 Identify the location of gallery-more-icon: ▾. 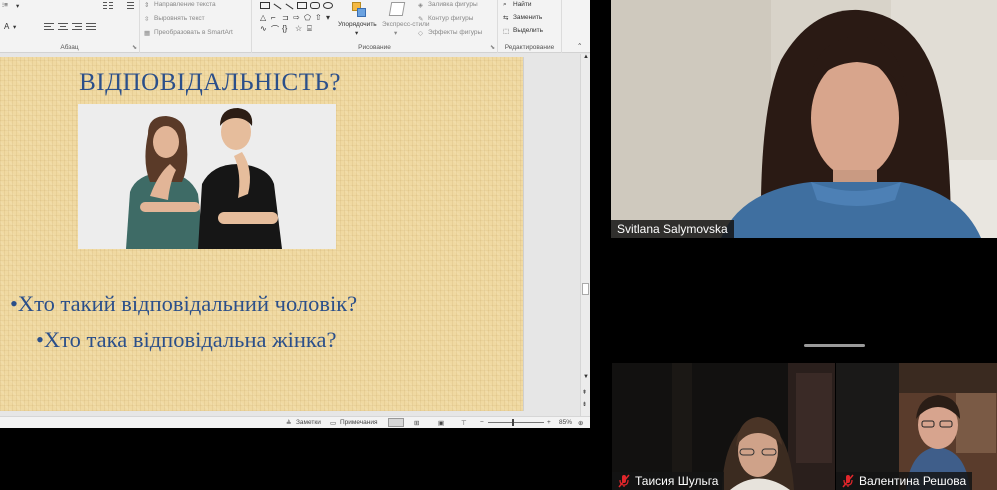
(328, 17).